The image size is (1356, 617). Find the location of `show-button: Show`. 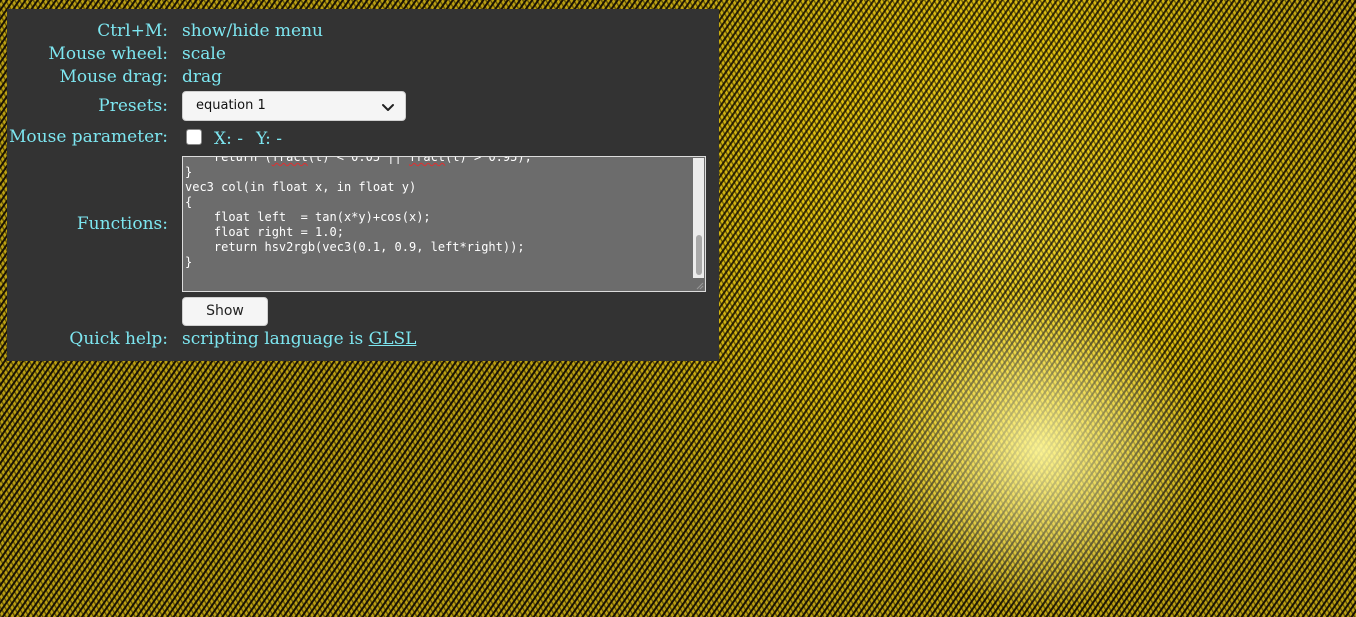

show-button: Show is located at coordinates (225, 311).